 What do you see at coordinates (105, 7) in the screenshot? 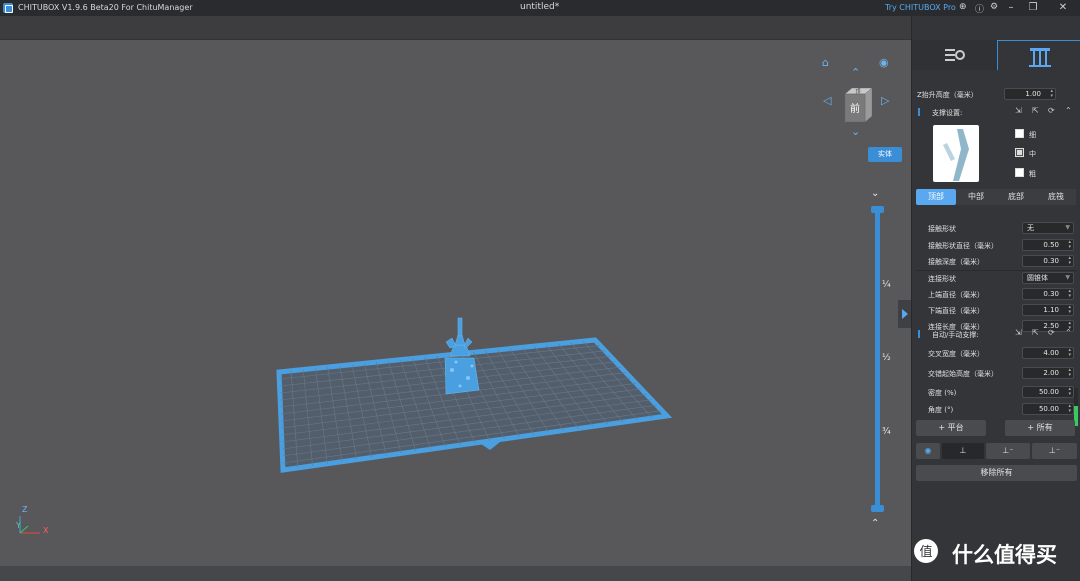
I see `app-title: CHITUBOX V1.9.6 Beta20 For ChituManager` at bounding box center [105, 7].